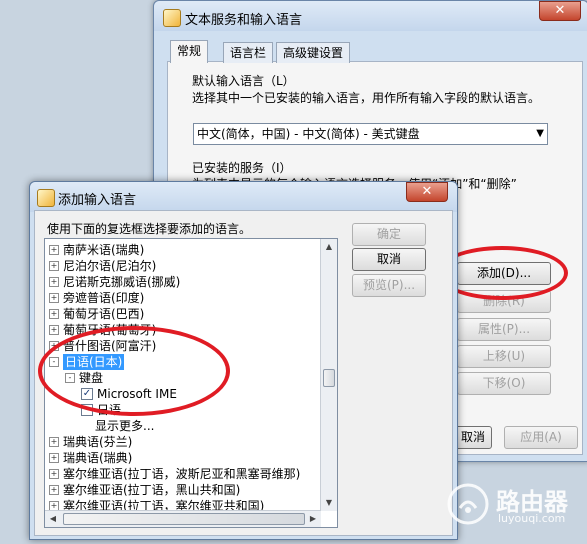 This screenshot has height=544, width=587. Describe the element at coordinates (243, 197) in the screenshot. I see `title-bar-front: 添加输入语言 ✕` at that location.